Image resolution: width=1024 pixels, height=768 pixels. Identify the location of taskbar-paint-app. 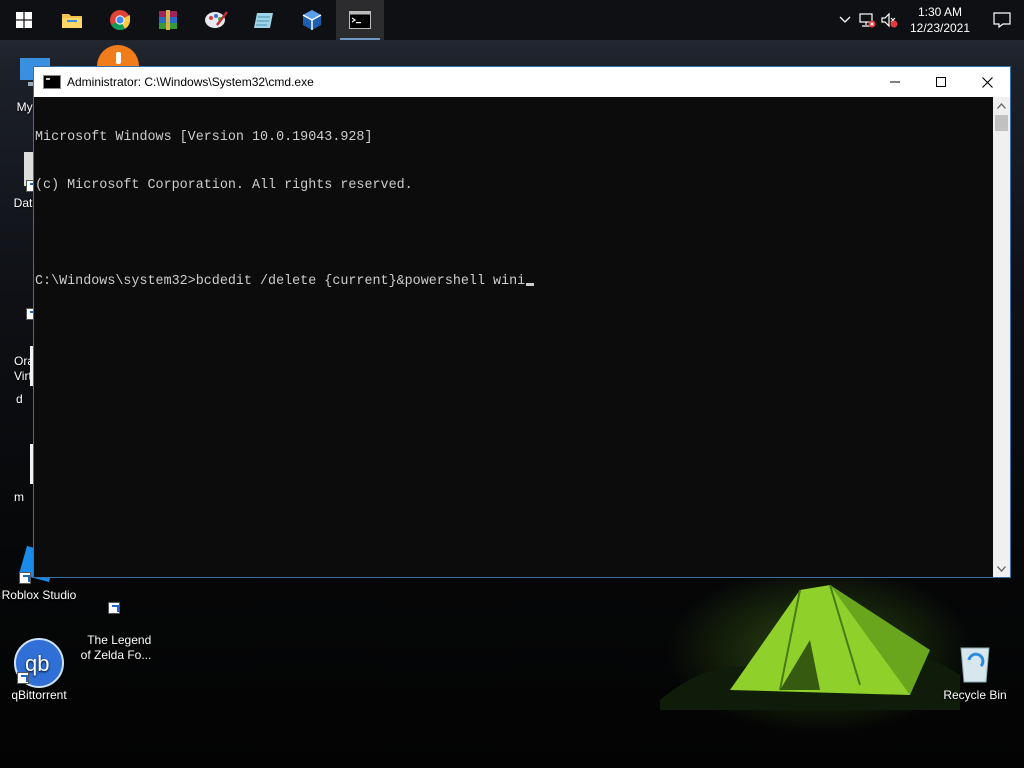
(216, 20).